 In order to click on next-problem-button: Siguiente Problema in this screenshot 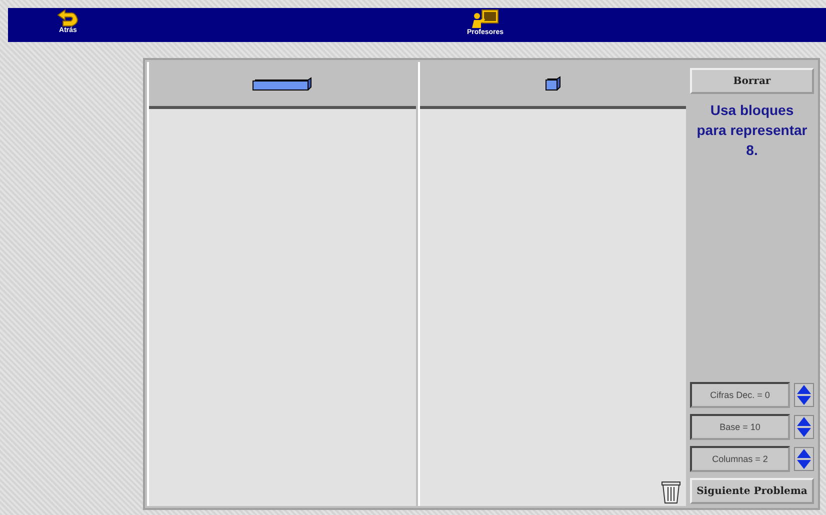, I will do `click(752, 491)`.